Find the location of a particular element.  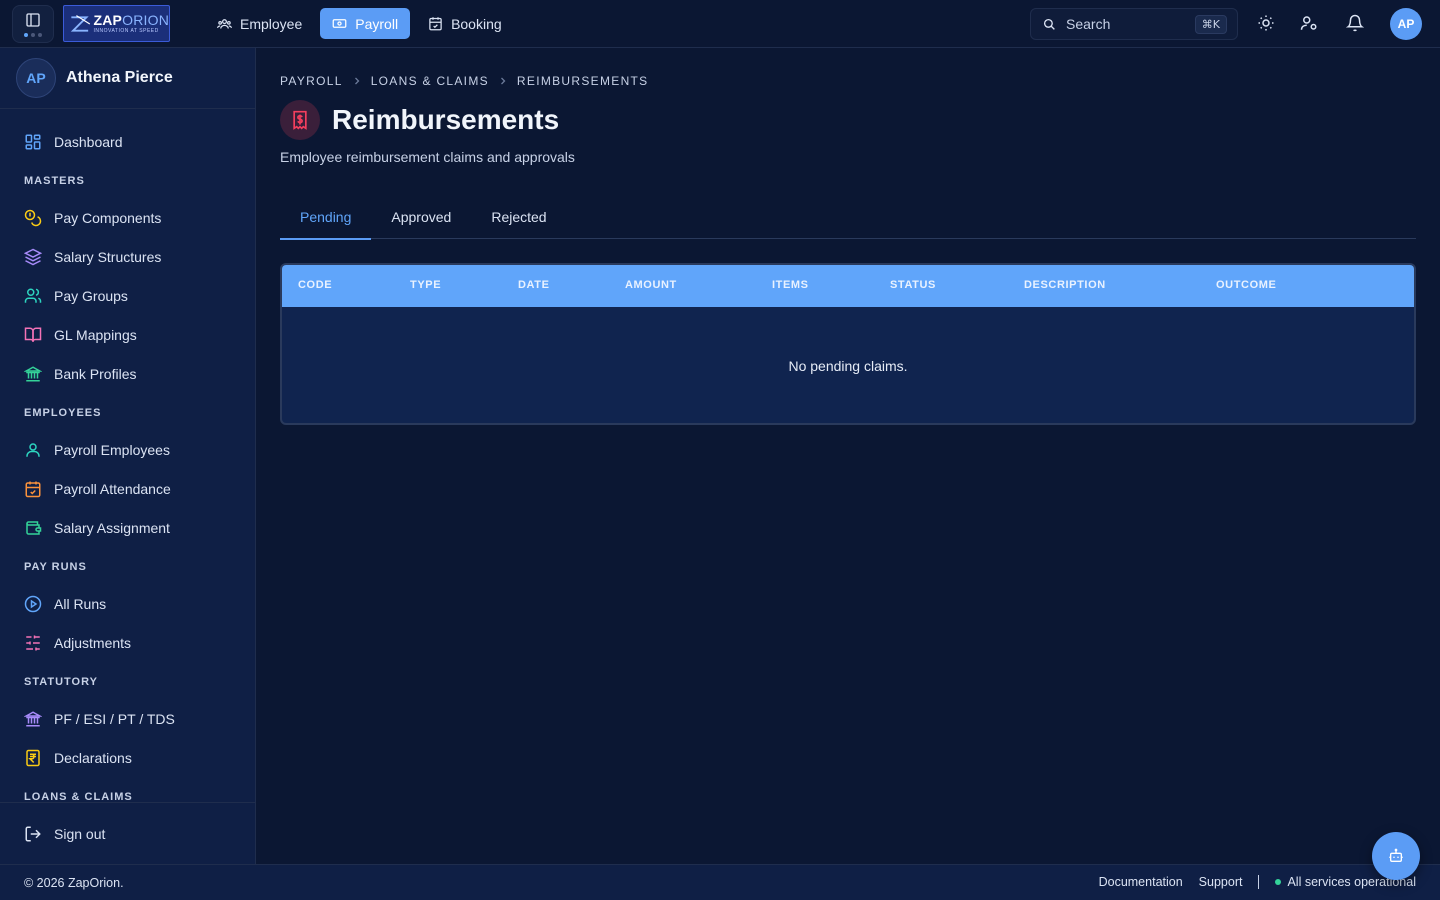

play-circle-icon is located at coordinates (33, 604).